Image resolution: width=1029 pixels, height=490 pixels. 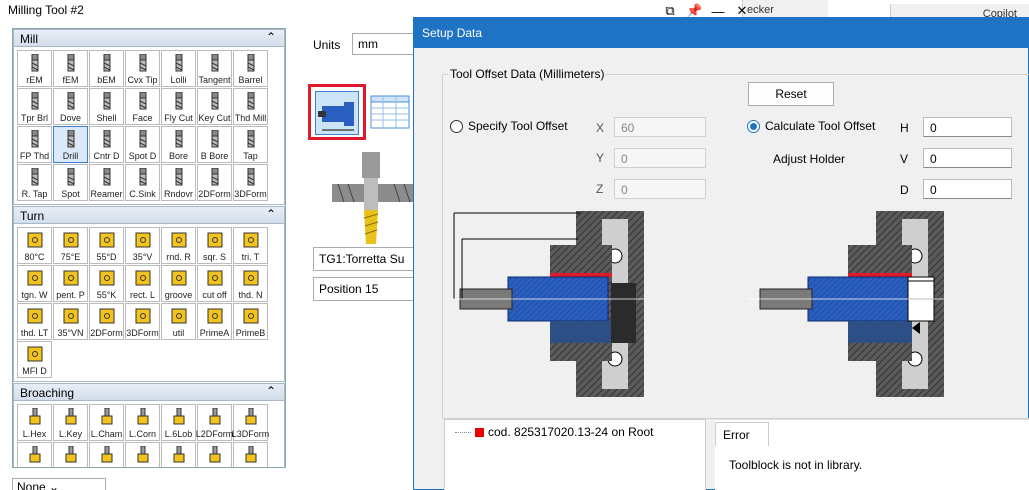 I want to click on specify-offset-radio: Specify Tool Offset, so click(x=509, y=126).